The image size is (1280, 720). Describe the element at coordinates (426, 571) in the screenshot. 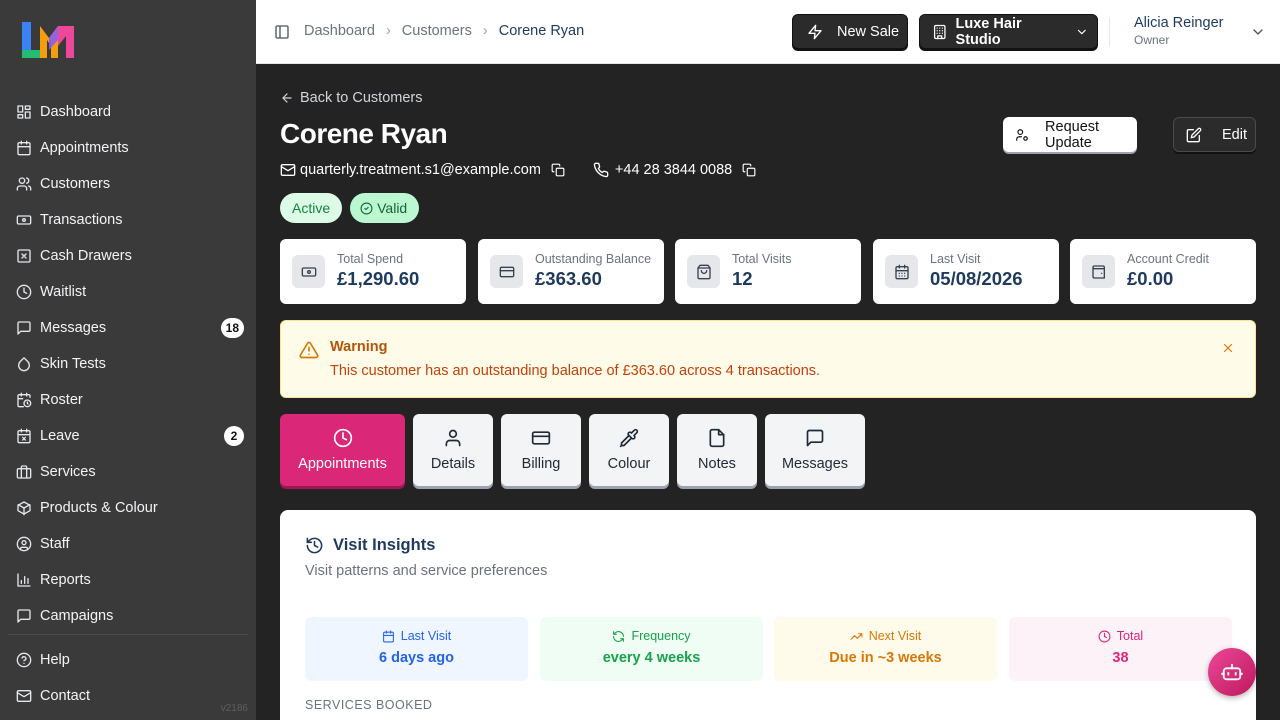

I see `insights-subtitle: Visit patterns and service preferences` at that location.